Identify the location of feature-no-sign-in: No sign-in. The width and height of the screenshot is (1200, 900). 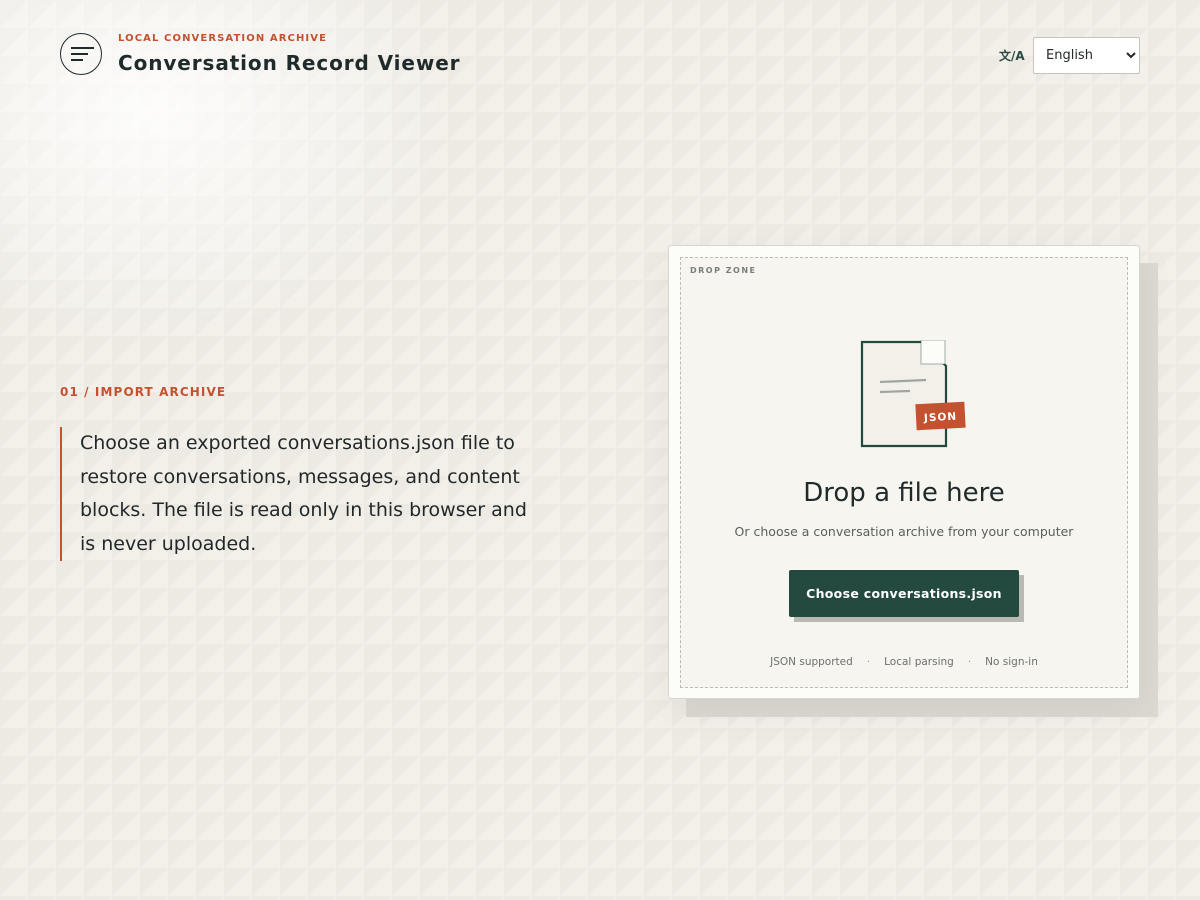
(1011, 662).